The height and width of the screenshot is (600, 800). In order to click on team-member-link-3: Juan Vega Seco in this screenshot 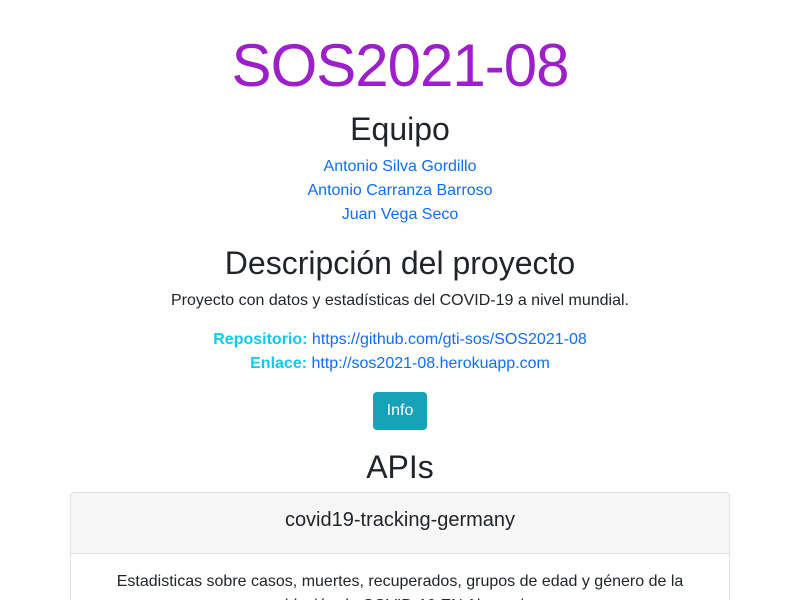, I will do `click(400, 214)`.